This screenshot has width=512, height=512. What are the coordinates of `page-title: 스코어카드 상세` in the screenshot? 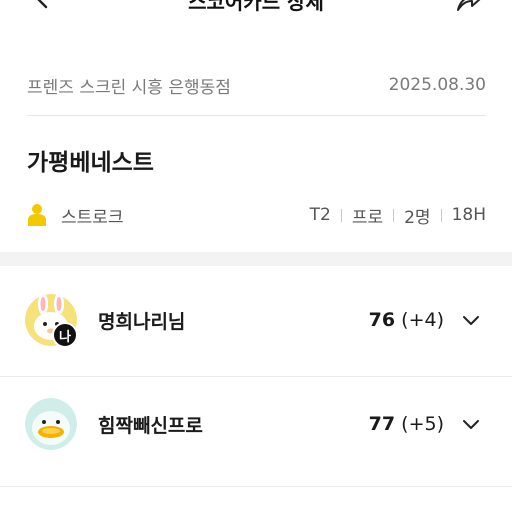 It's located at (256, 7).